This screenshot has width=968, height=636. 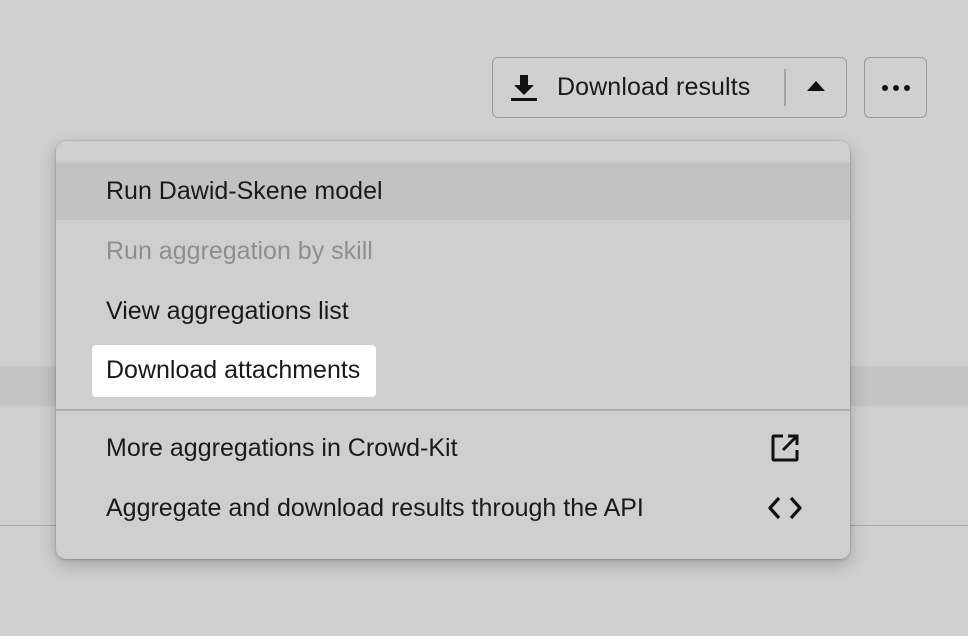 I want to click on menu-link-crowd-kit: More aggregations in Crowd-Kit, so click(x=453, y=448).